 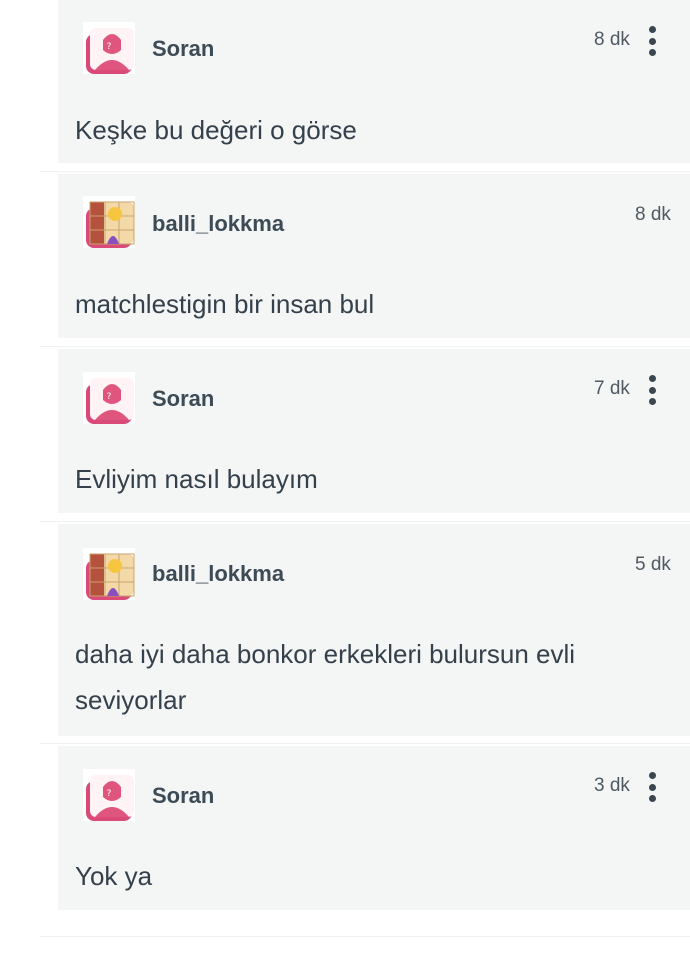 I want to click on comment-text: matchlestigin bir insan bul, so click(x=225, y=304).